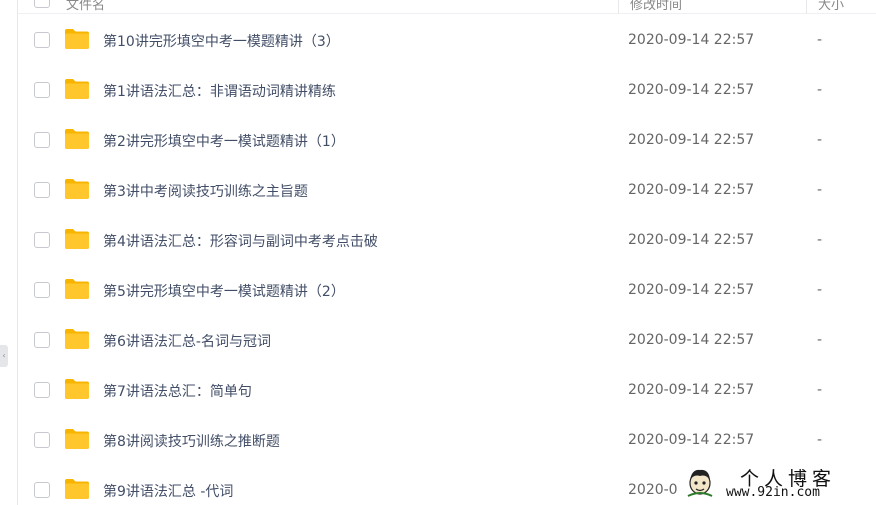 The image size is (876, 505). Describe the element at coordinates (177, 391) in the screenshot. I see `file-name-link: 第7讲语法总汇：简单句` at that location.